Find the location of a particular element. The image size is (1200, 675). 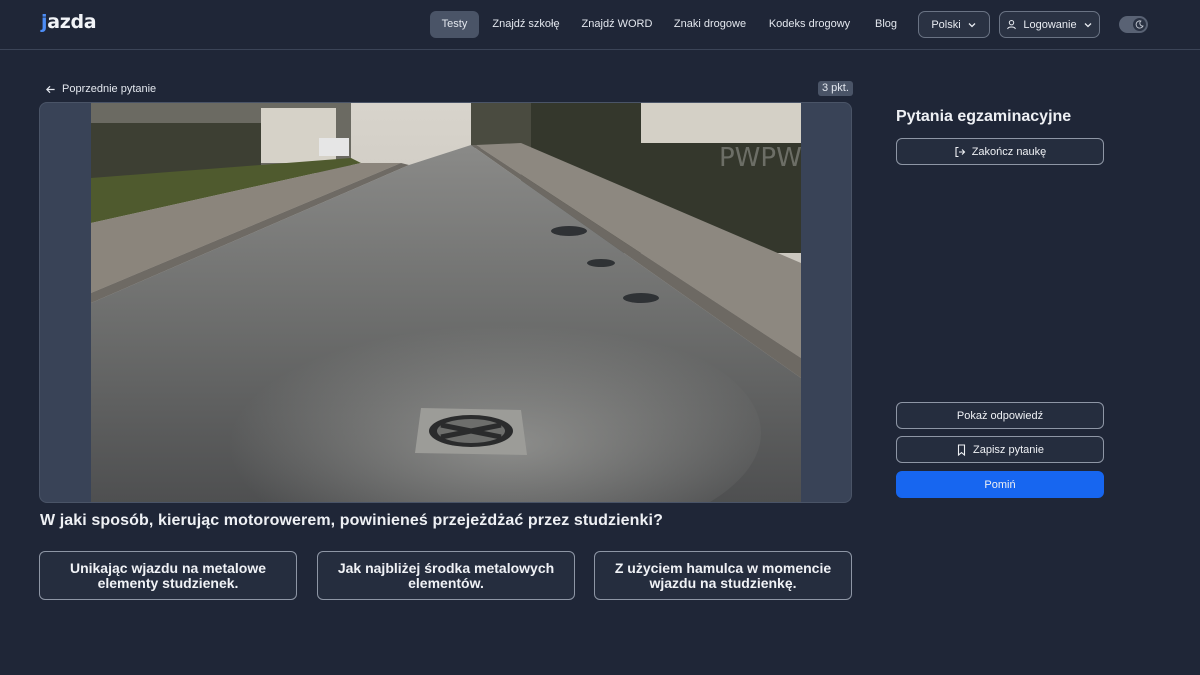

show-answer-label: Pokaż odpowiedź is located at coordinates (1000, 415).